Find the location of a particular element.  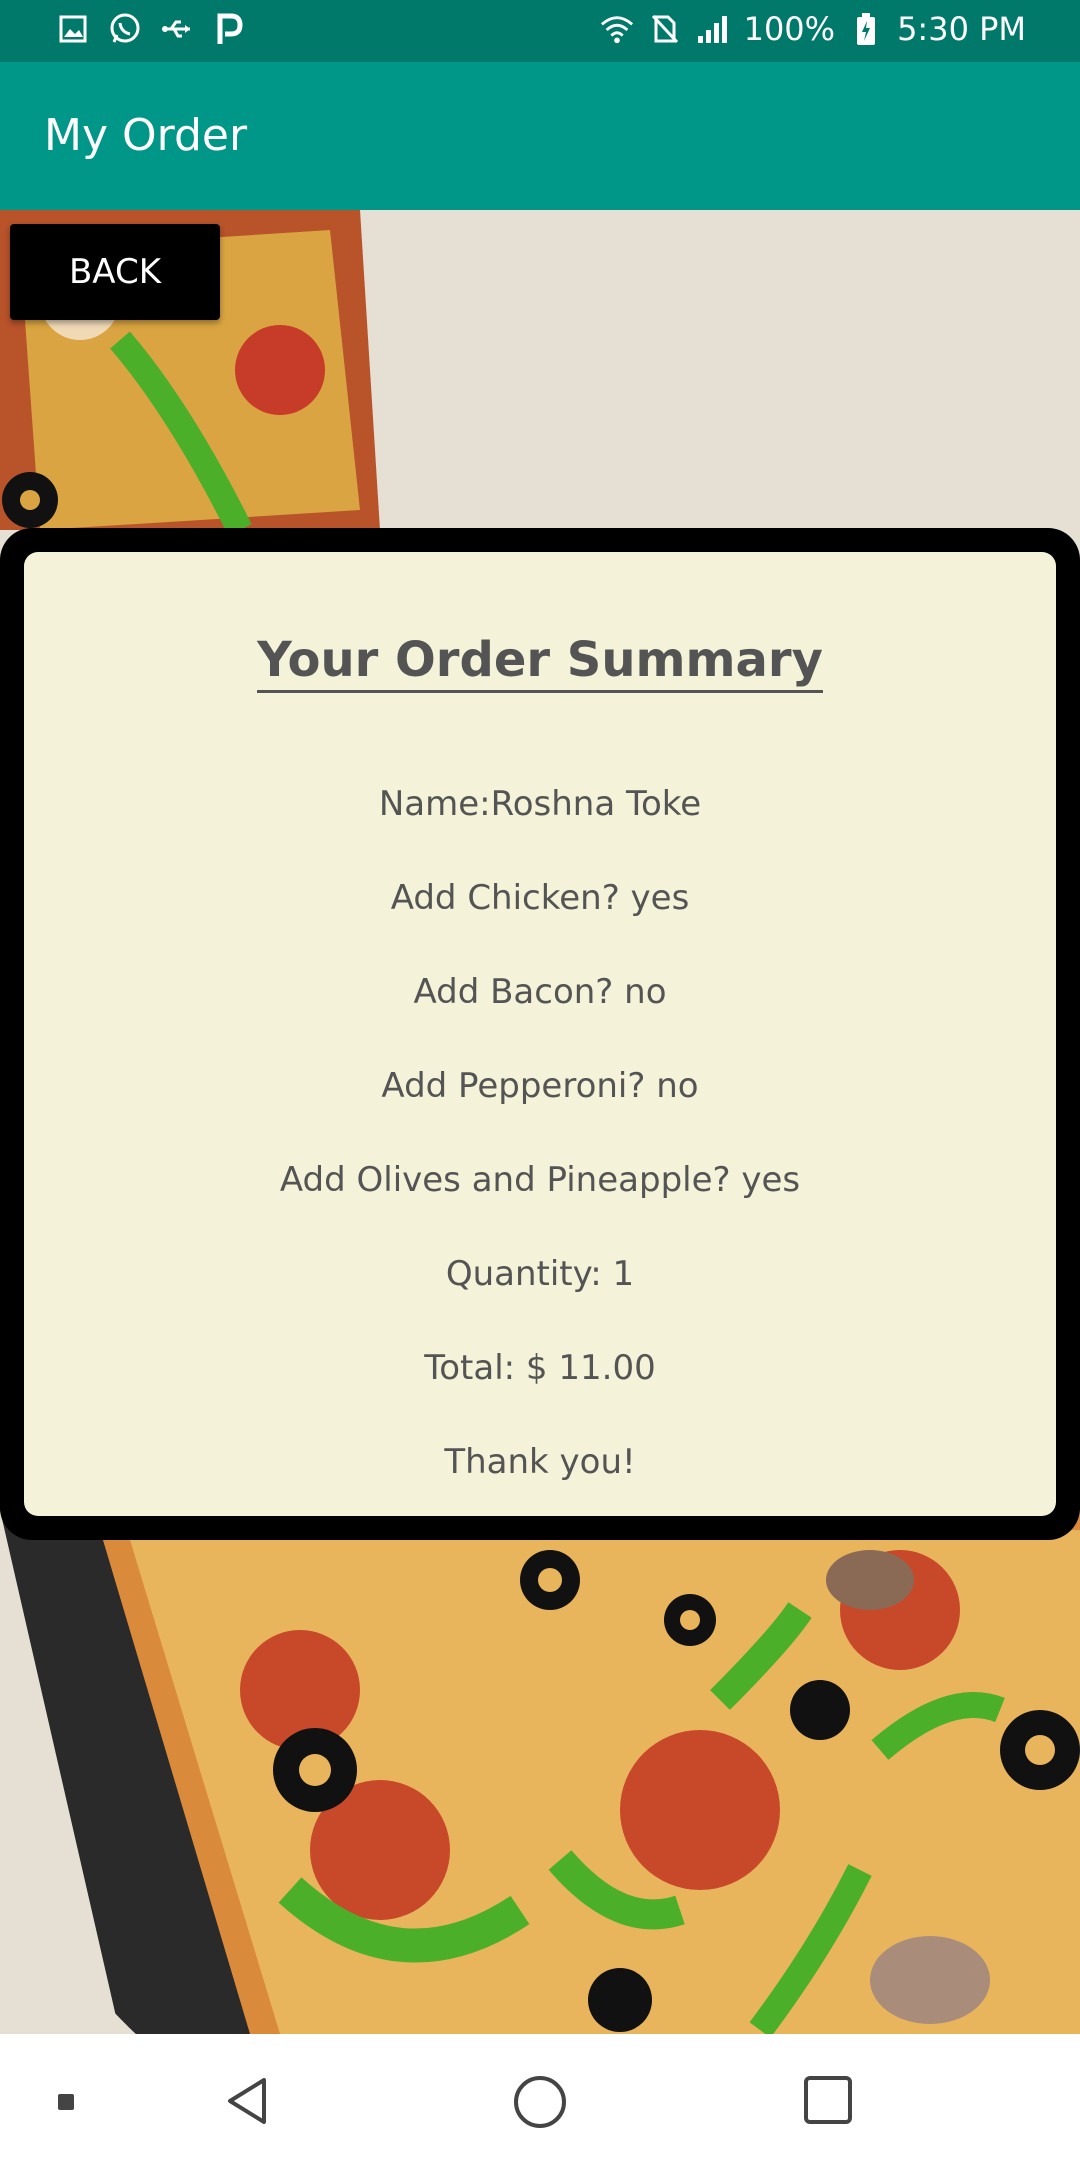

navigation-bar is located at coordinates (540, 2097).